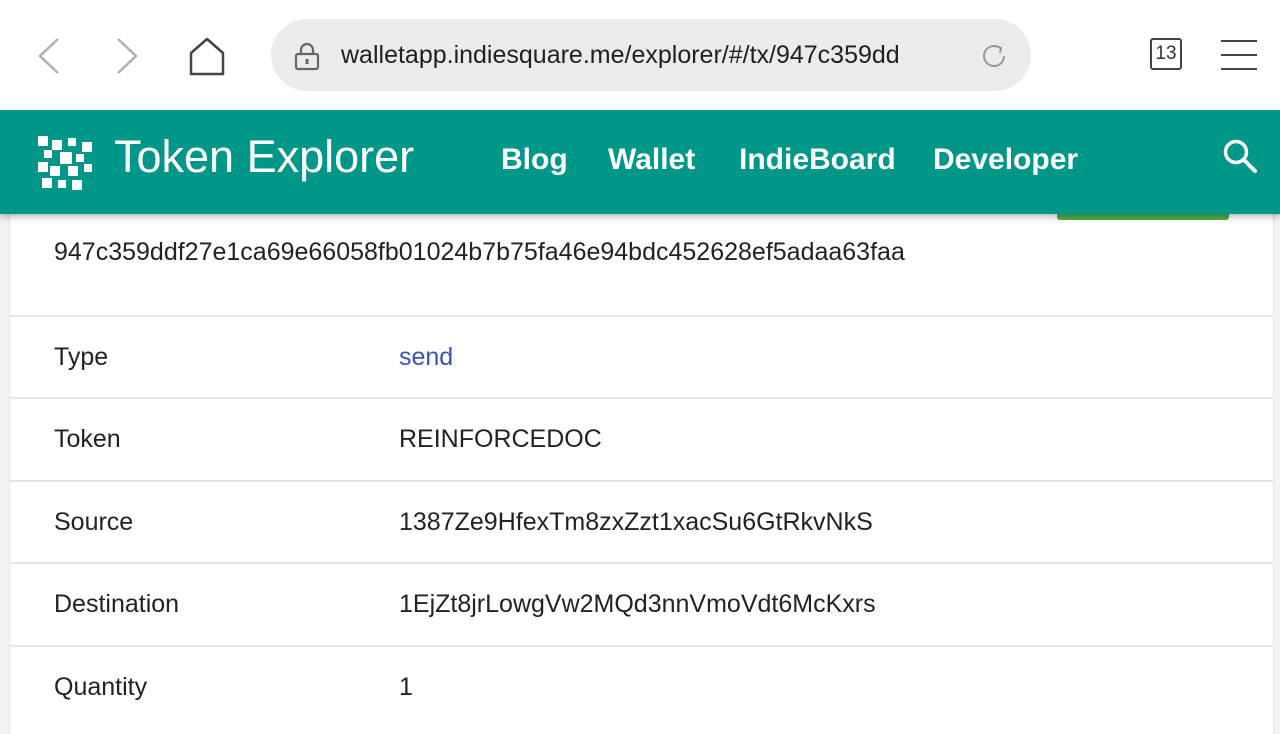 This screenshot has width=1280, height=734. What do you see at coordinates (1239, 55) in the screenshot?
I see `menu-icon` at bounding box center [1239, 55].